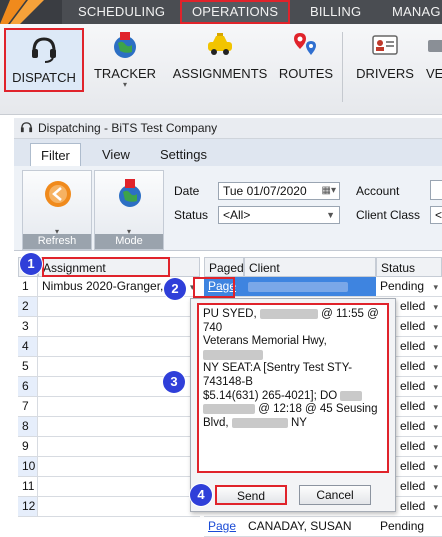 The height and width of the screenshot is (537, 442). What do you see at coordinates (434, 73) in the screenshot?
I see `vehicles-label: VE` at bounding box center [434, 73].